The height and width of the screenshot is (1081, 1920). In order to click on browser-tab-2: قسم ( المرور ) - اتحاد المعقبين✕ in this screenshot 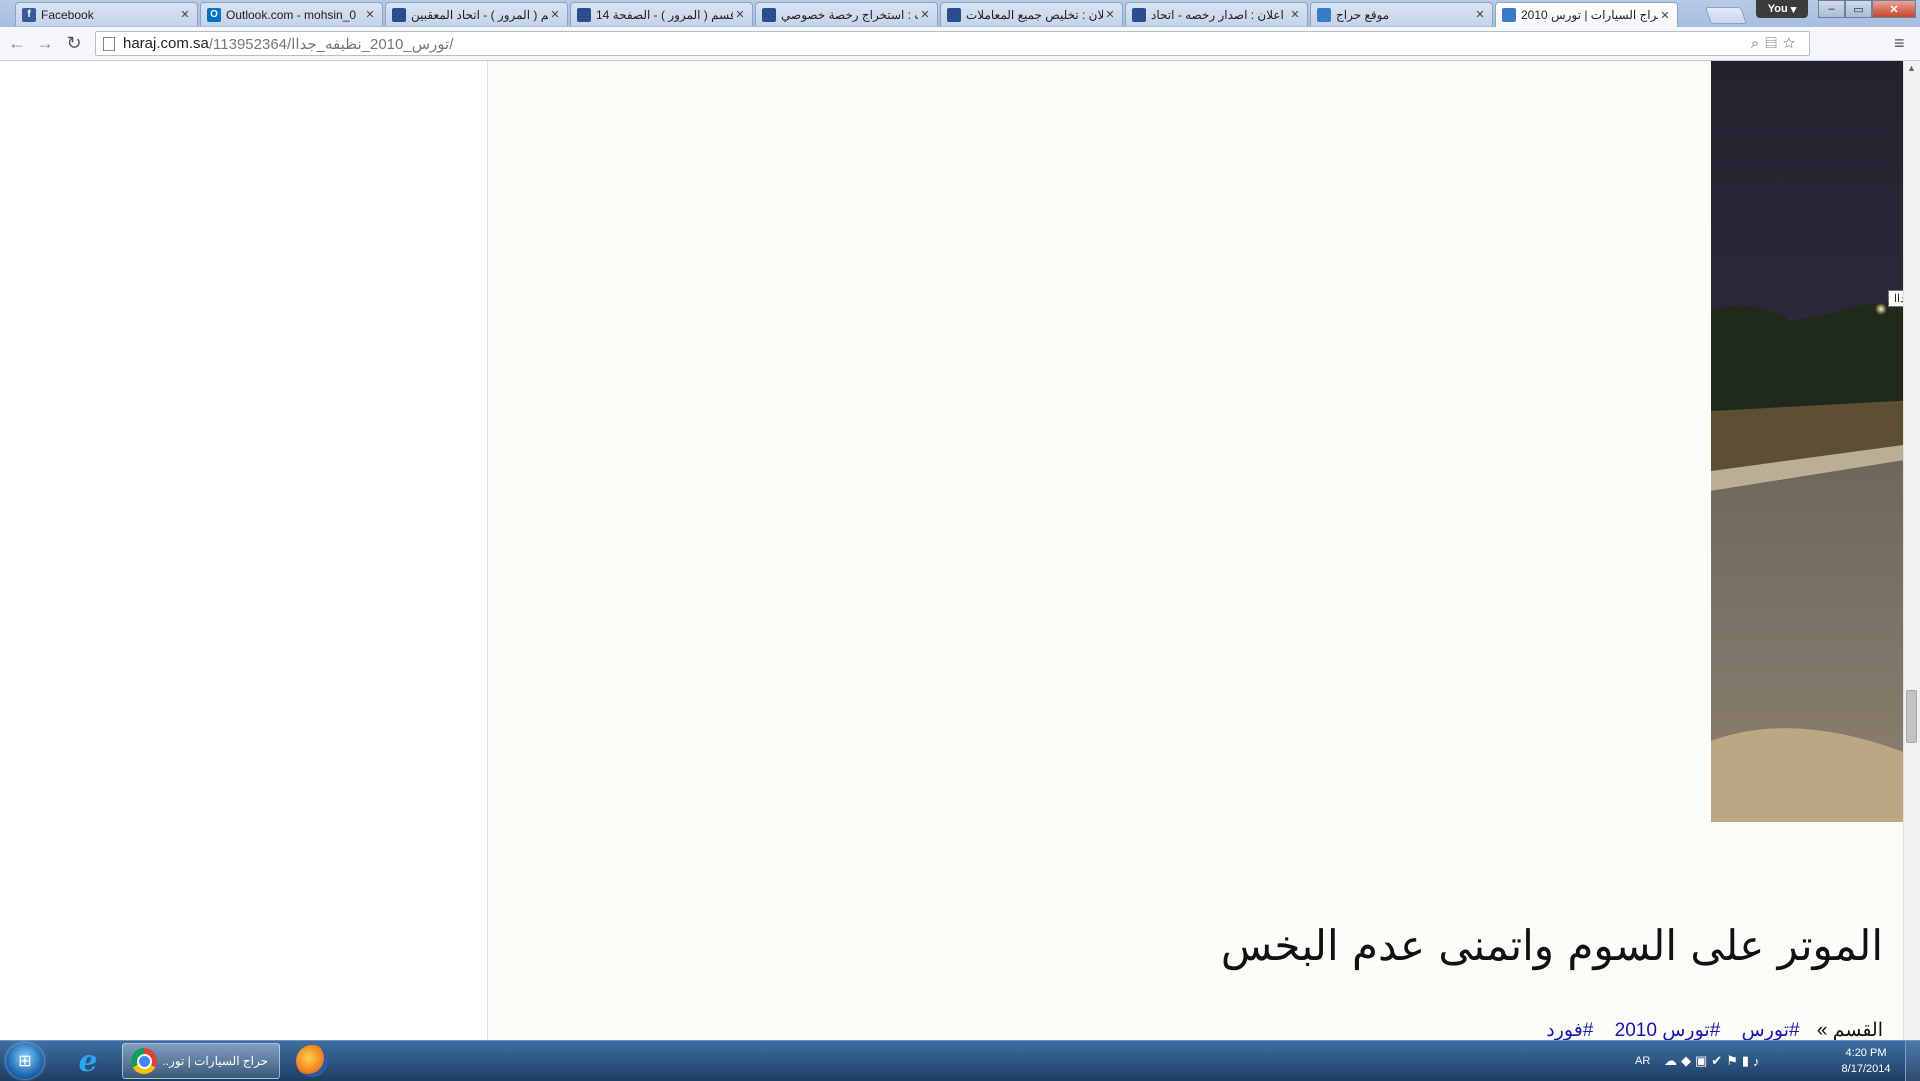, I will do `click(476, 14)`.